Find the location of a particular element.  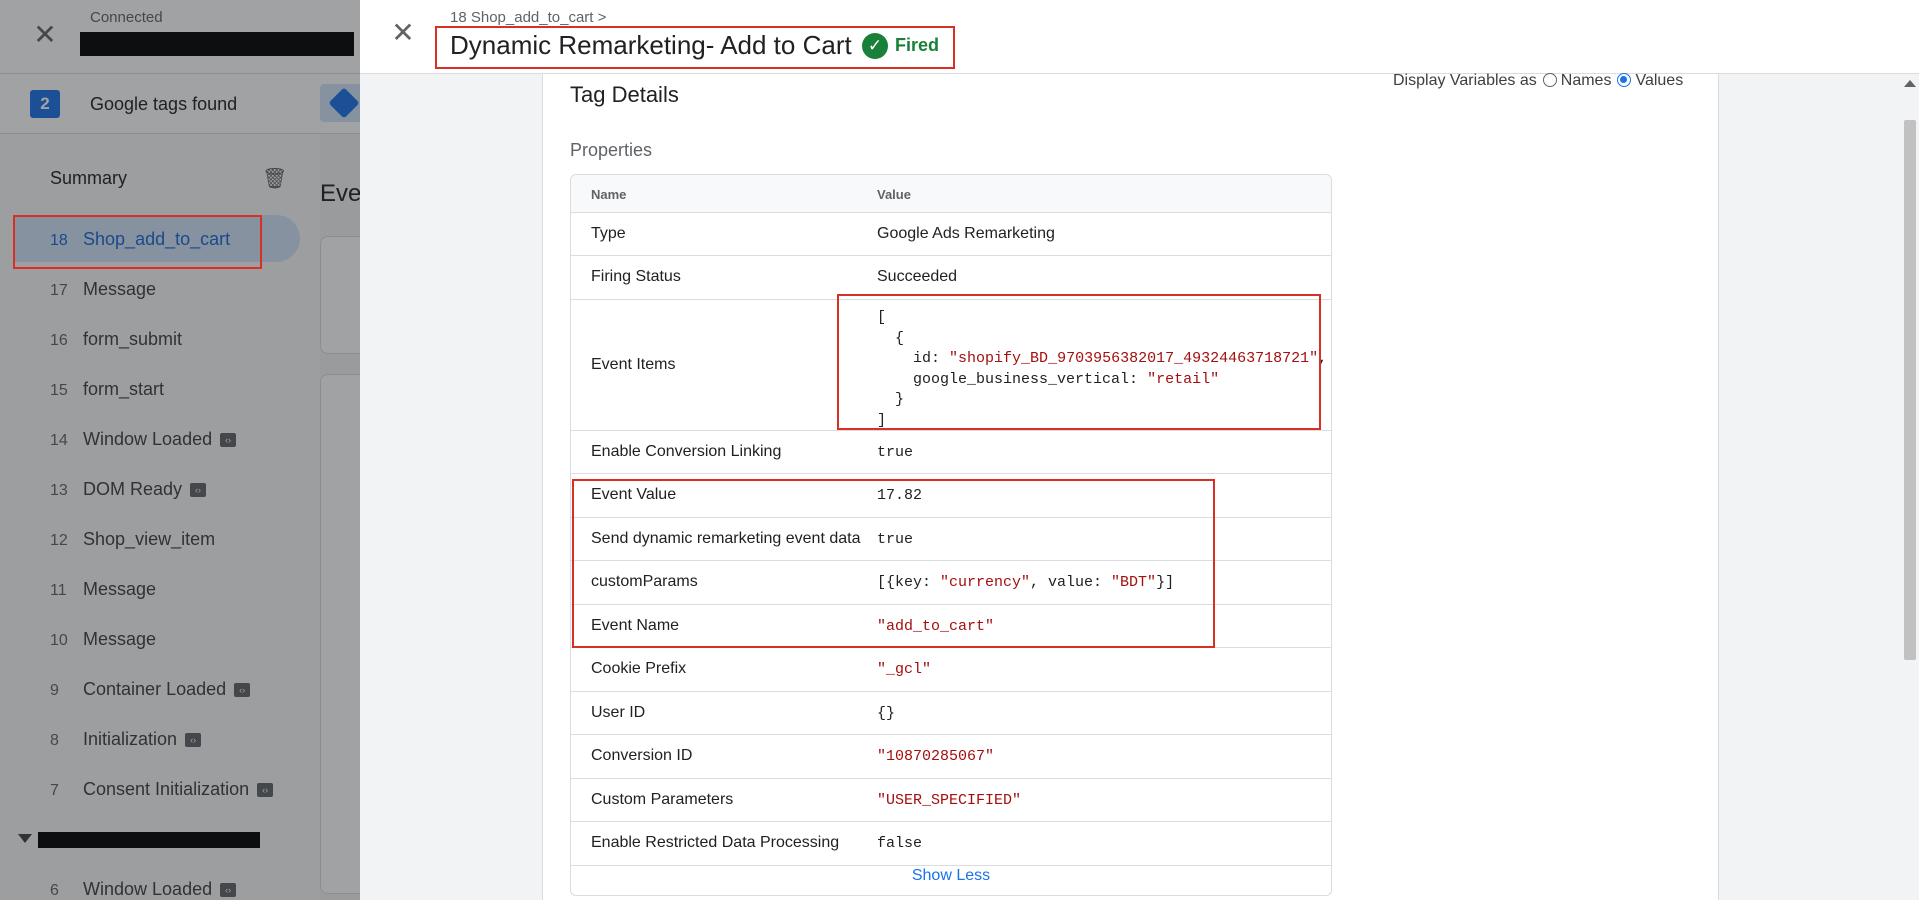

column-header-value: Value is located at coordinates (894, 194).